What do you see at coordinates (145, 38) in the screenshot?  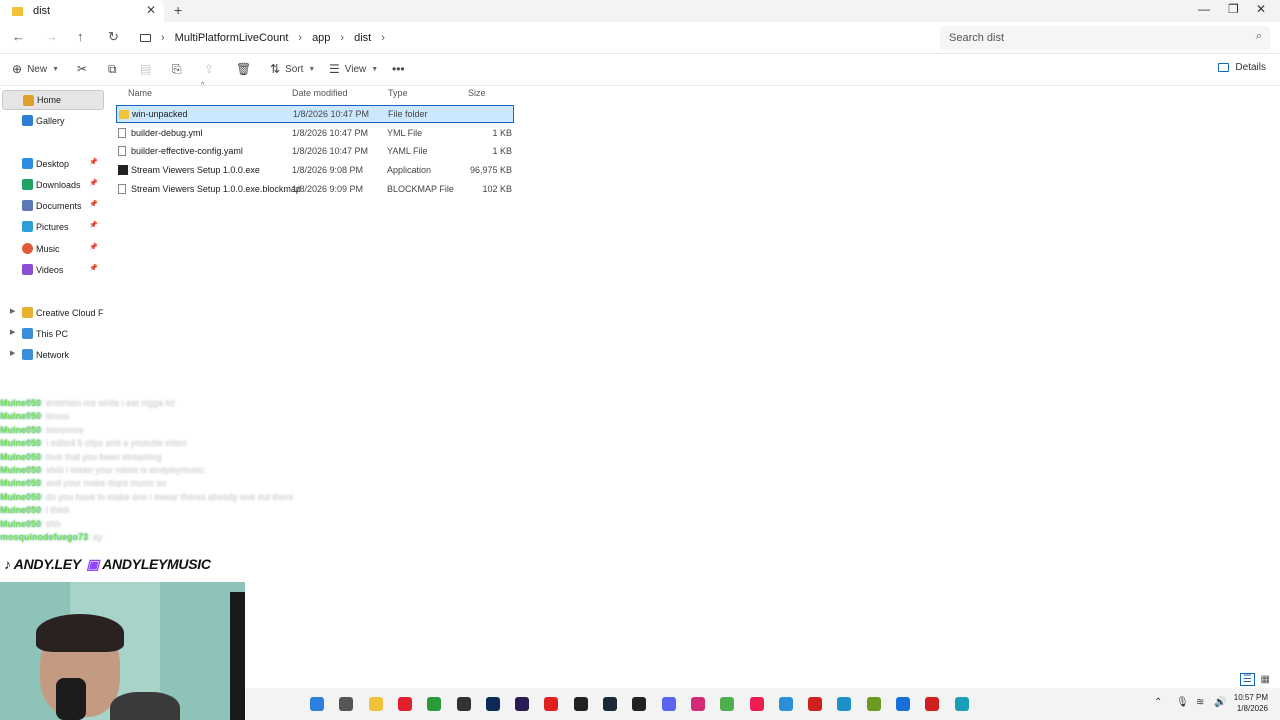 I see `computer-icon` at bounding box center [145, 38].